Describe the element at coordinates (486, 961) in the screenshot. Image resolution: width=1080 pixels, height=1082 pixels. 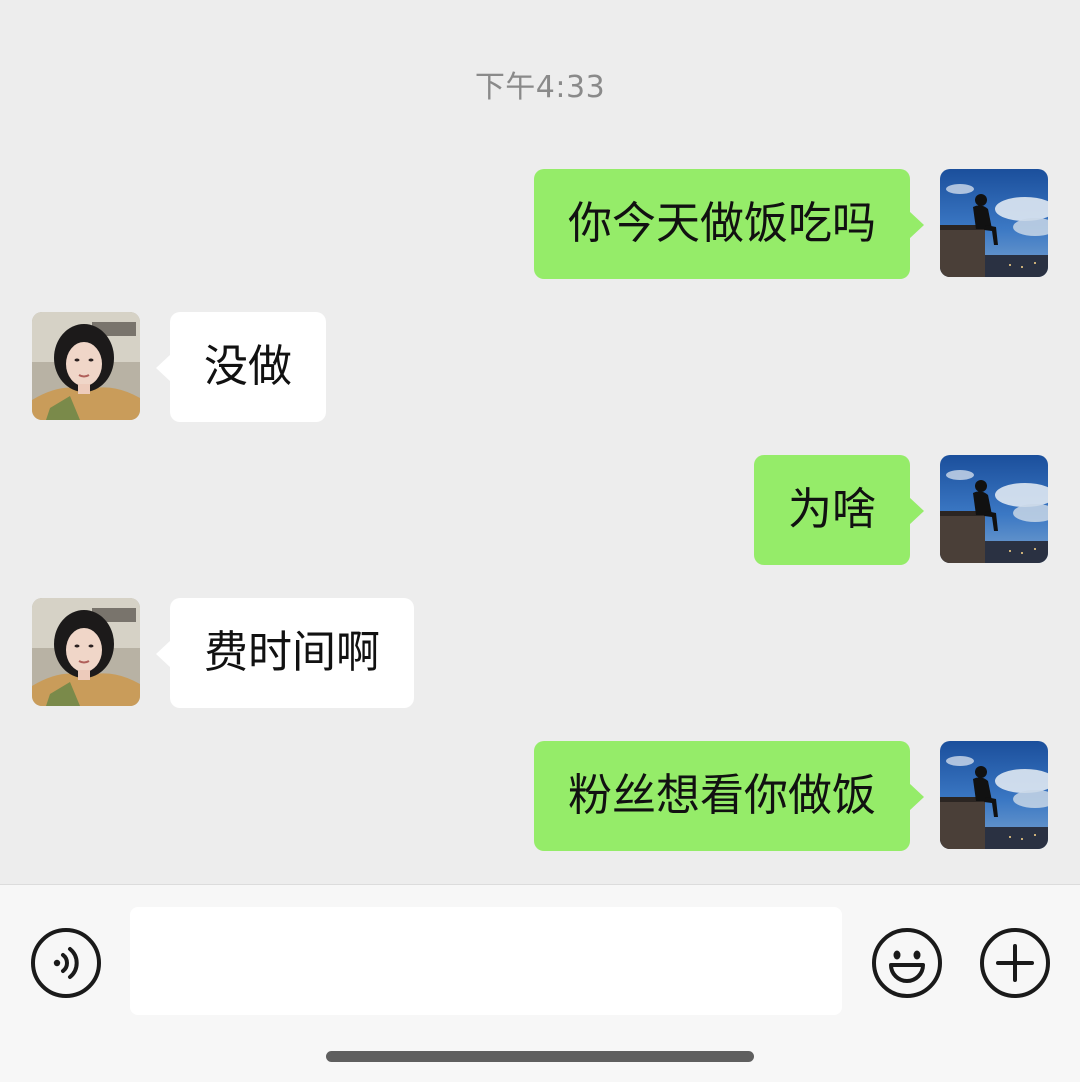
I see `message-input` at that location.